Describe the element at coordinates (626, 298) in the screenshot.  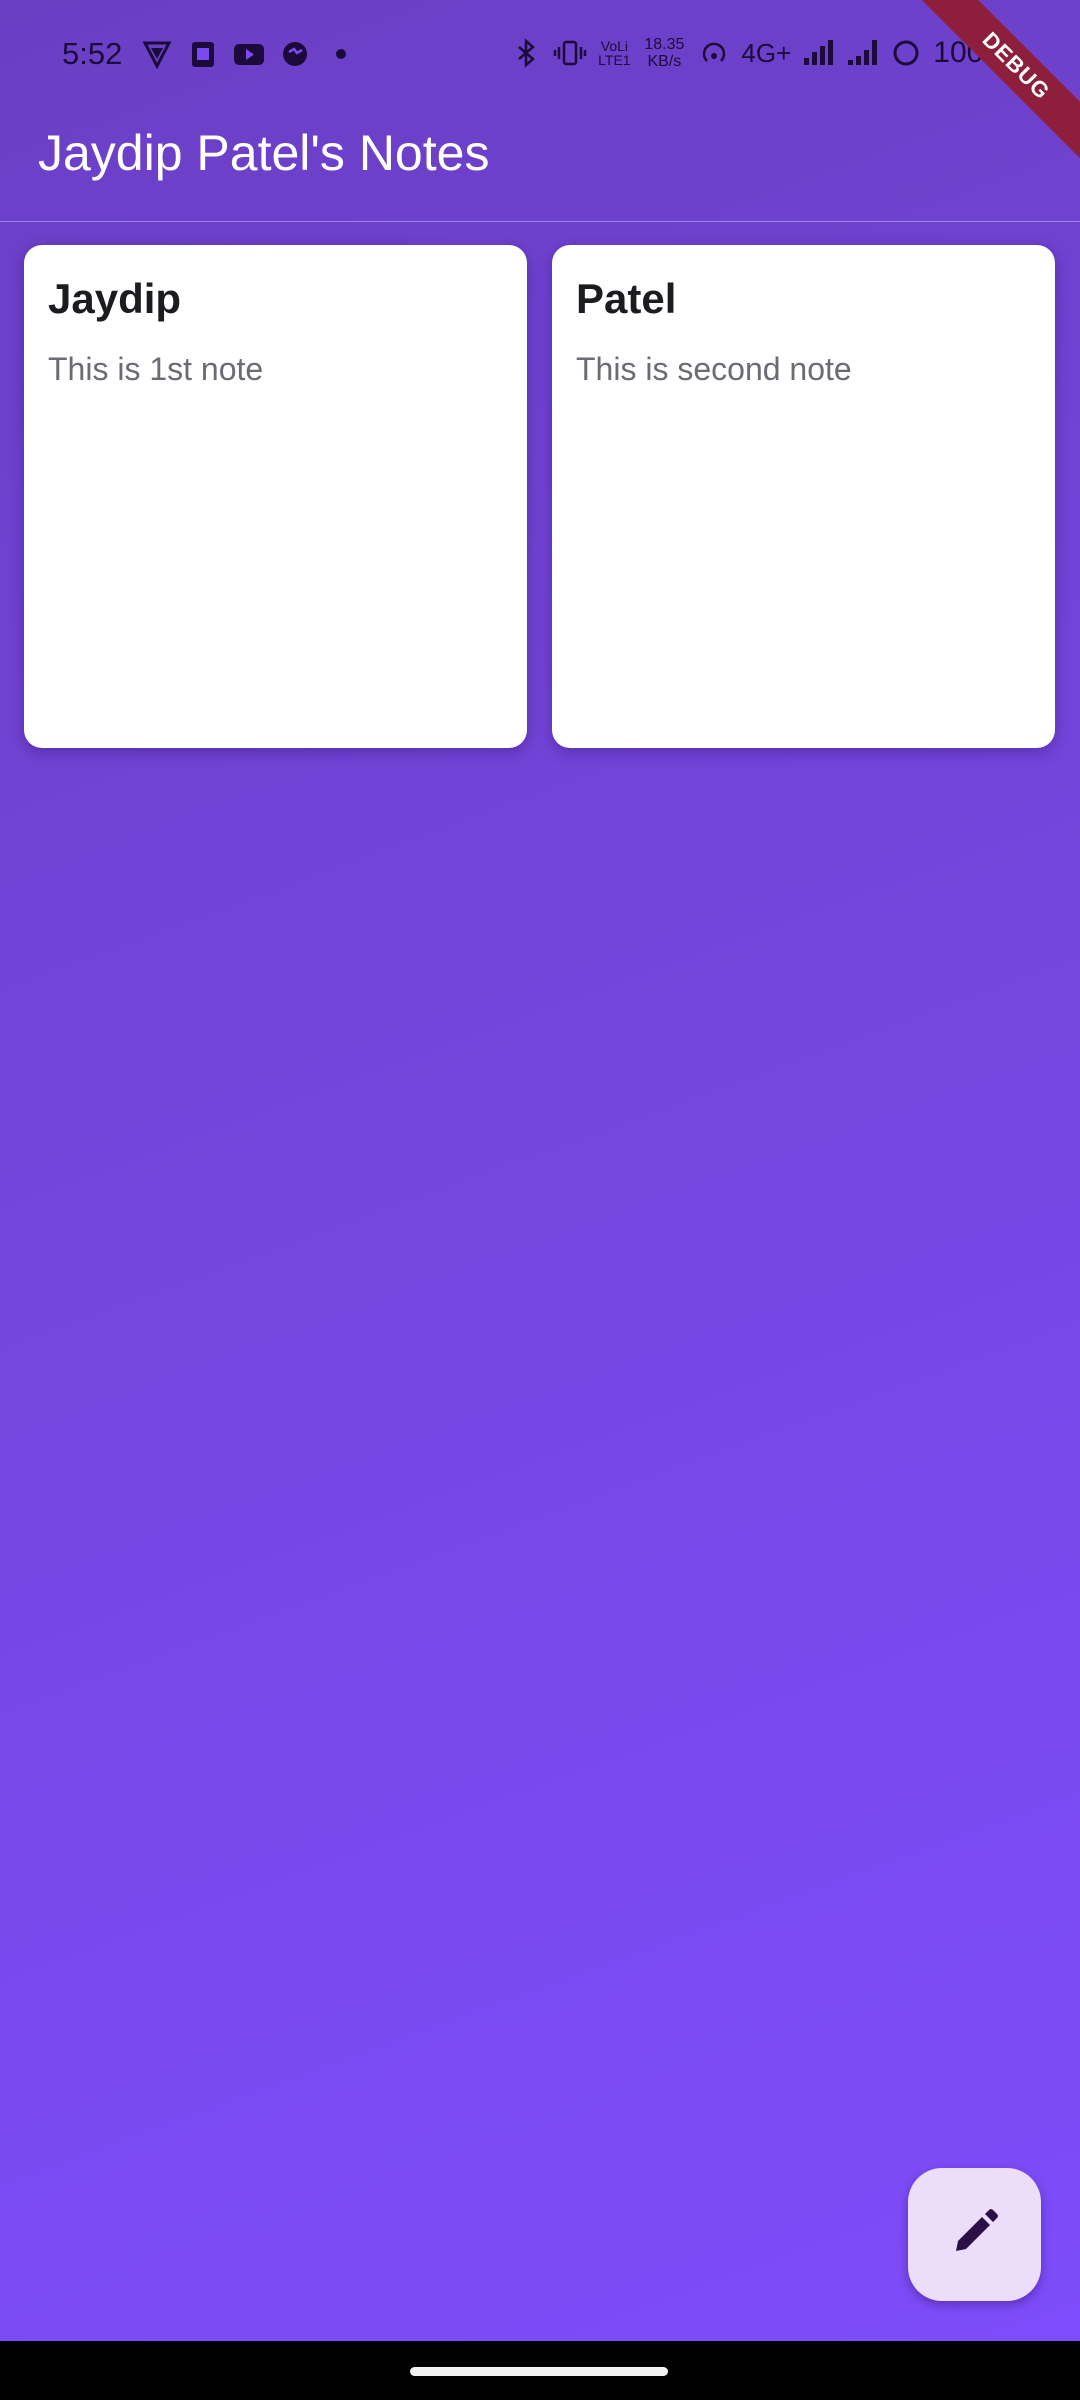
I see `note-title: Patel` at that location.